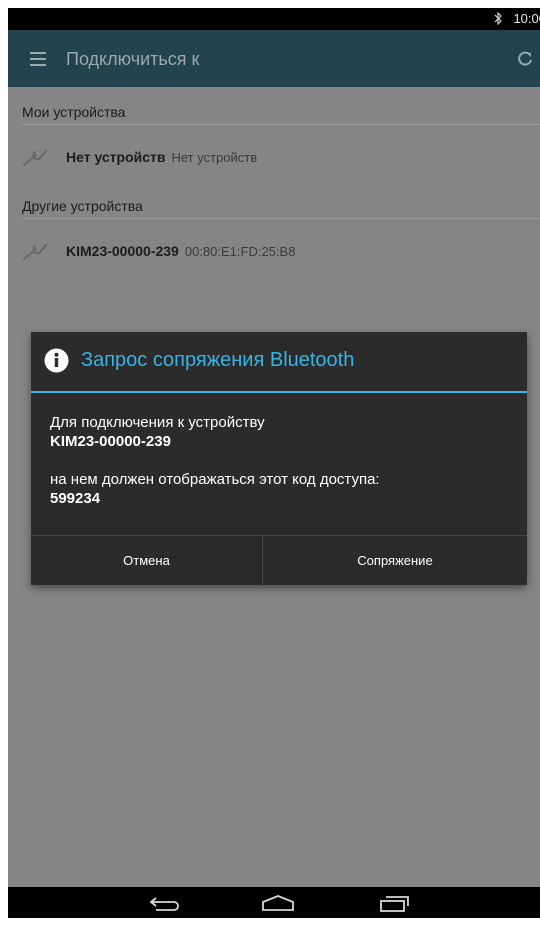 The image size is (540, 926). I want to click on dialog-button-bar: Отмена Сопряжение, so click(279, 560).